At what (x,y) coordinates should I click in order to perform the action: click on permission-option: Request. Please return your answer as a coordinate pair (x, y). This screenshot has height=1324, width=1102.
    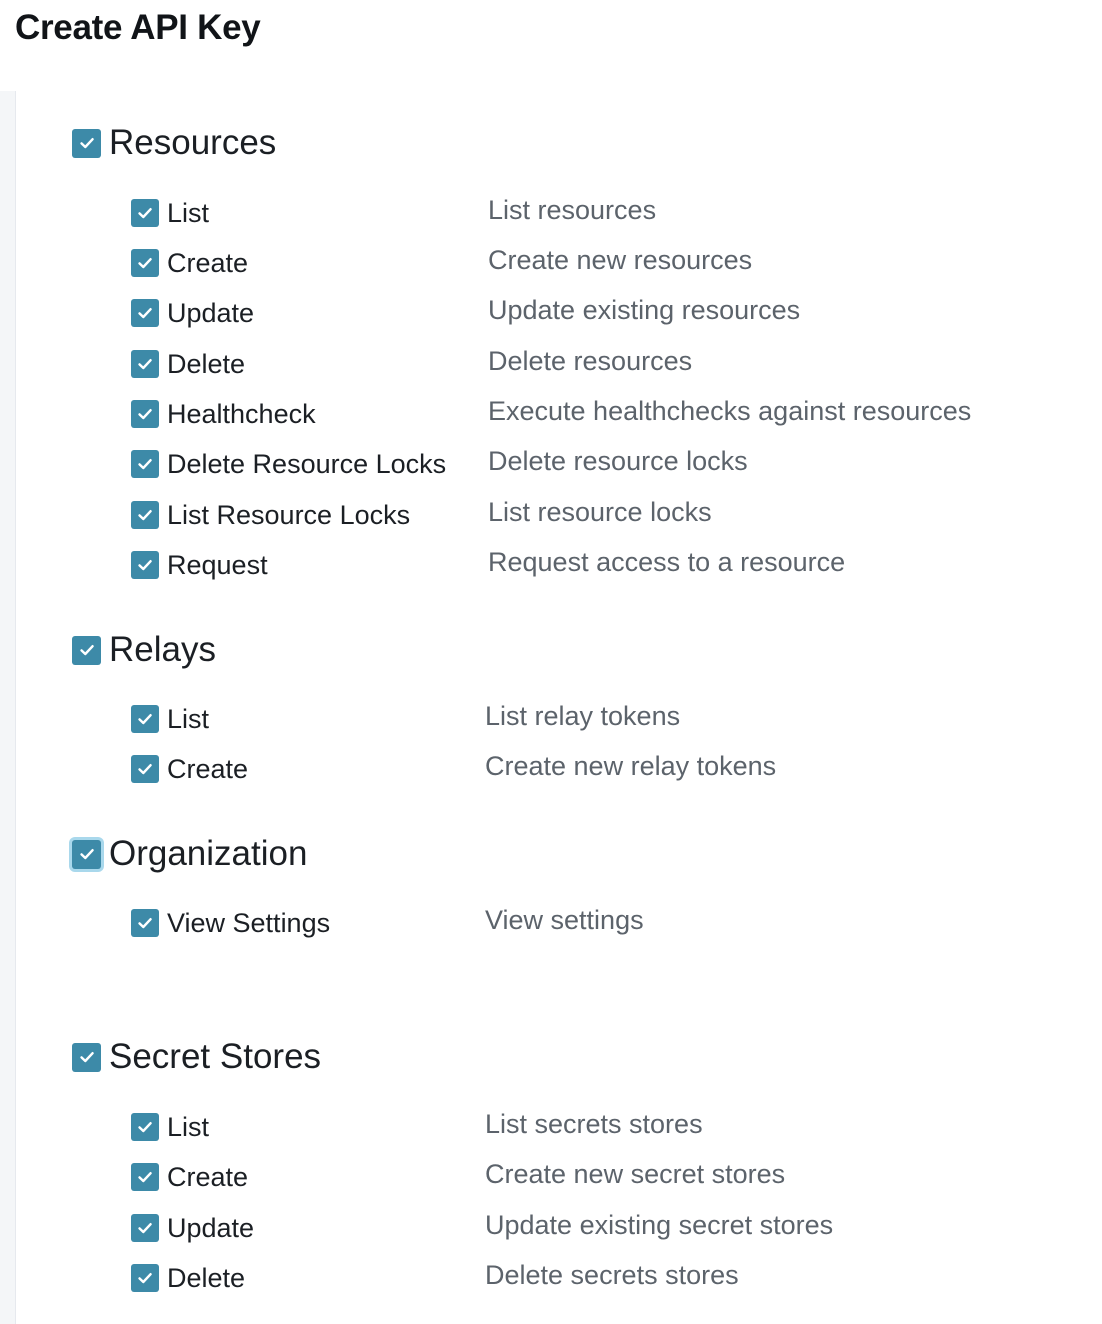
    Looking at the image, I should click on (199, 565).